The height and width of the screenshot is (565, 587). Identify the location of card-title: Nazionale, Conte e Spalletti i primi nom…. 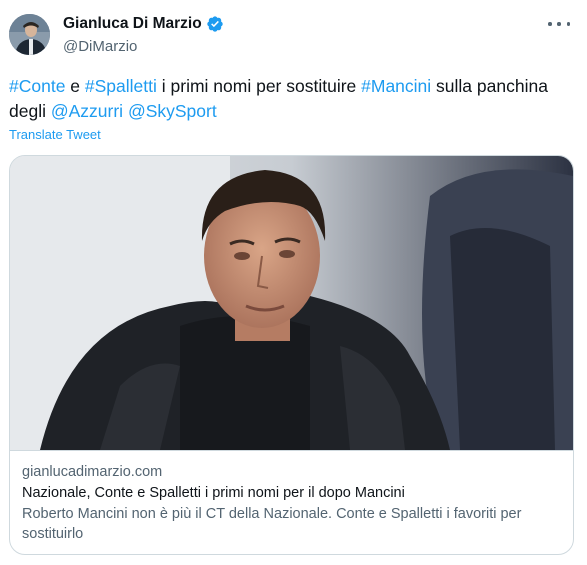
(213, 493).